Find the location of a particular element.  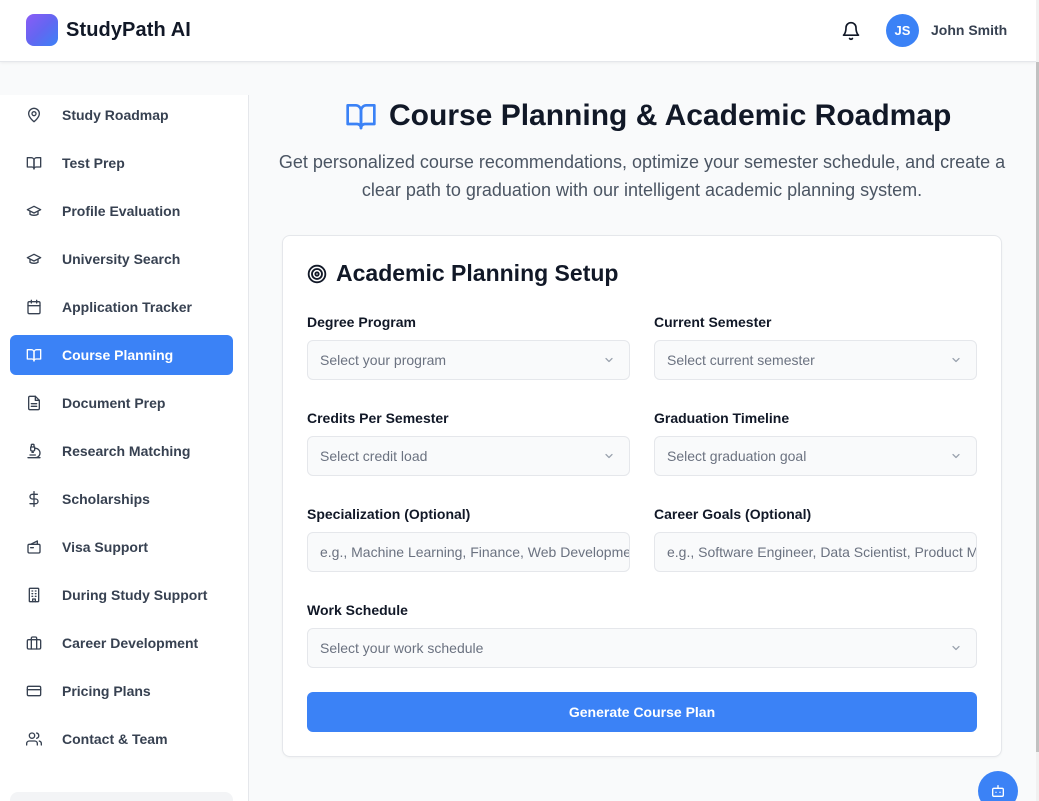

specialization-input is located at coordinates (474, 552).